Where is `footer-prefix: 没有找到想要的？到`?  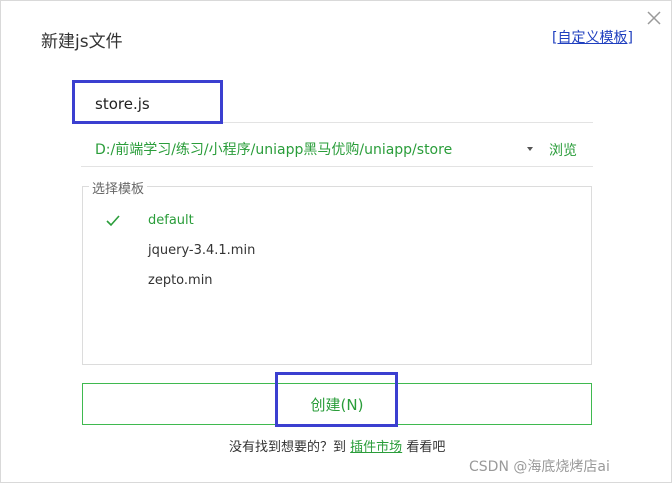 footer-prefix: 没有找到想要的？到 is located at coordinates (288, 447).